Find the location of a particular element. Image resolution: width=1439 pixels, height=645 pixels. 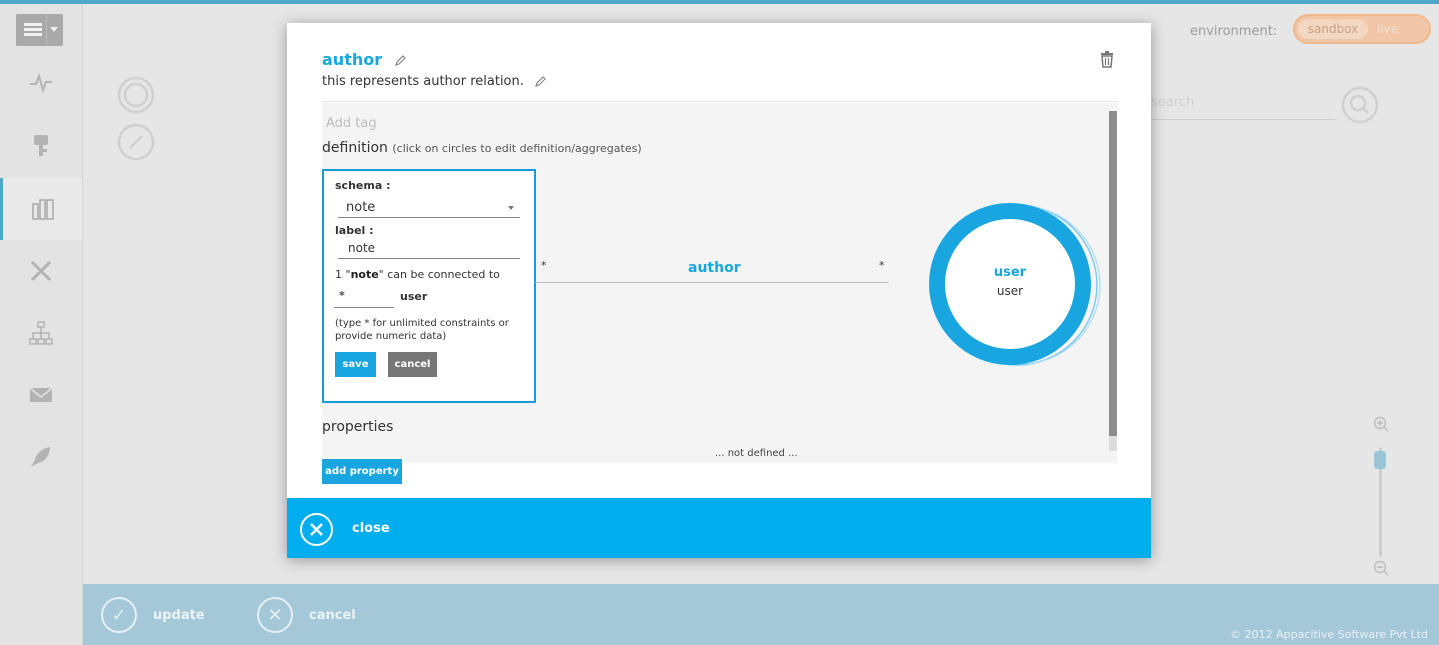

close-icon is located at coordinates (316, 529).